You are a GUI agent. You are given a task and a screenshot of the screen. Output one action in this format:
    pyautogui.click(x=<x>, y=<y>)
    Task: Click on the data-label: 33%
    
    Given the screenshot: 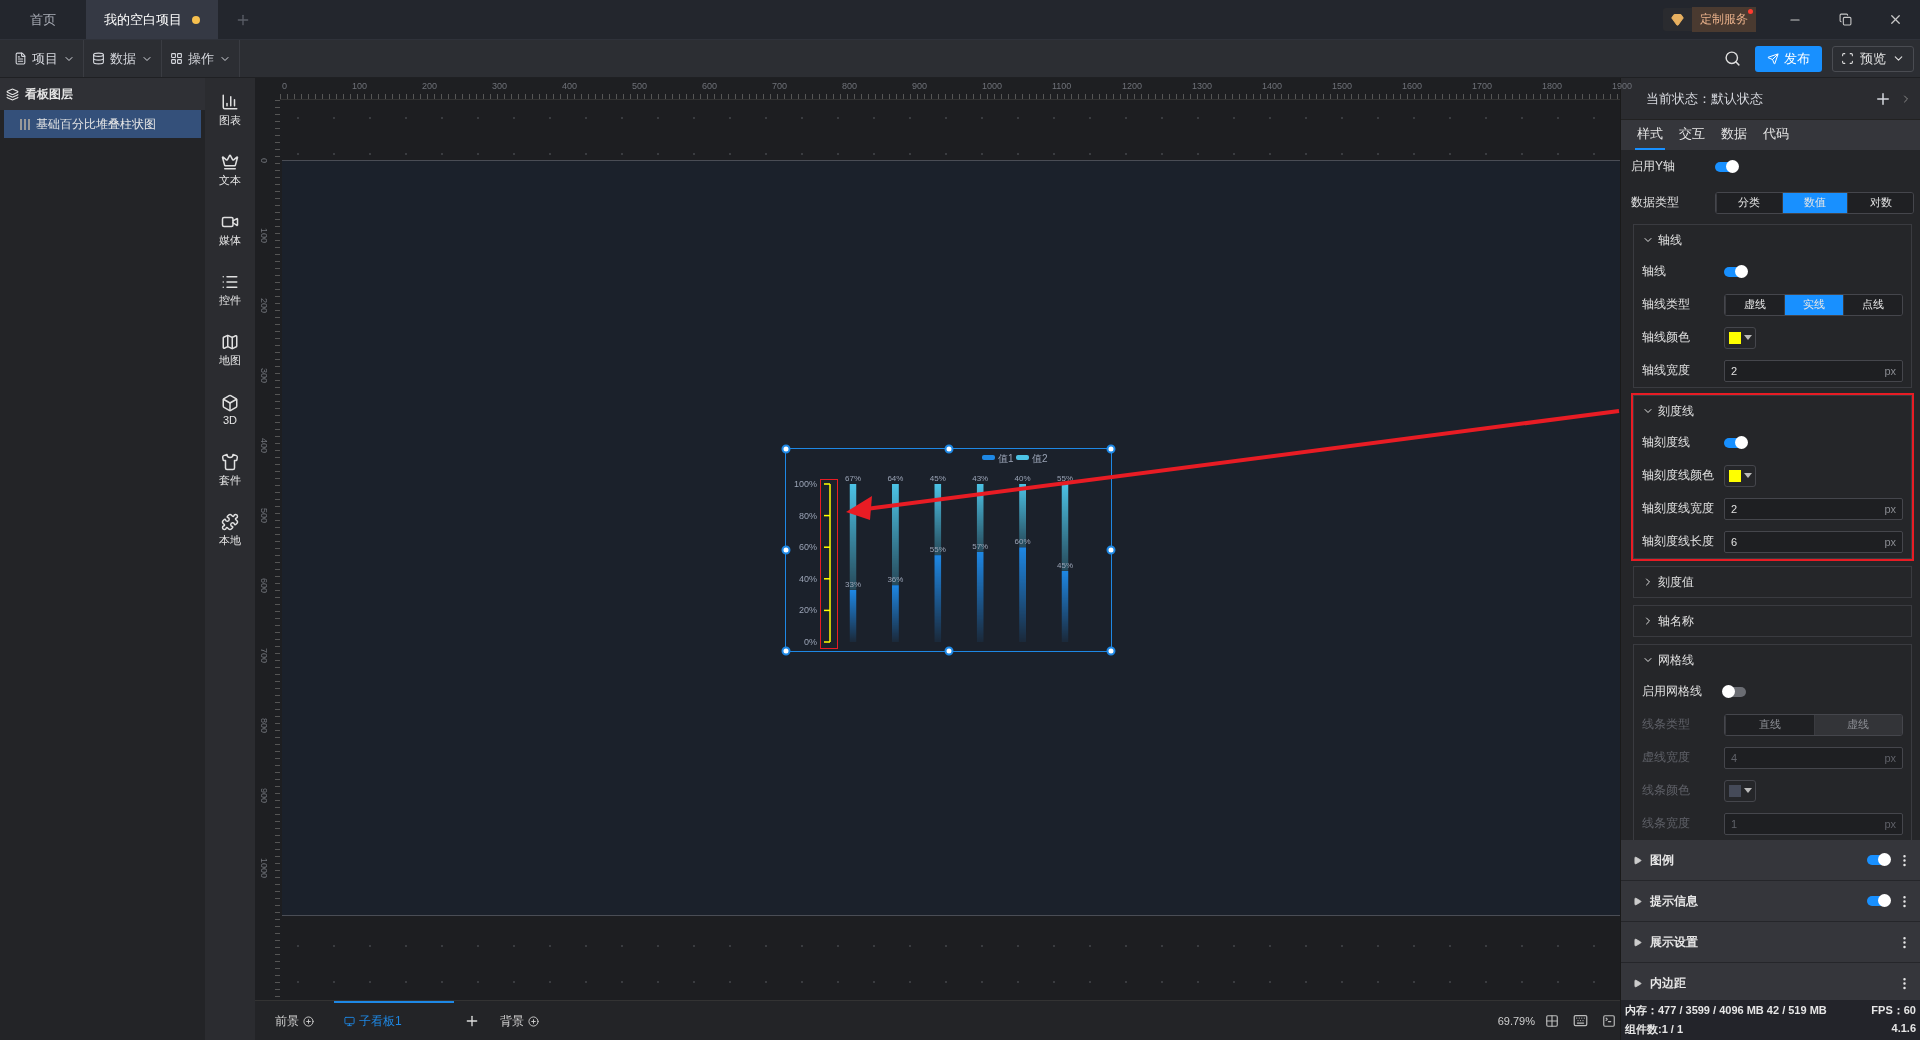 What is the action you would take?
    pyautogui.click(x=853, y=584)
    